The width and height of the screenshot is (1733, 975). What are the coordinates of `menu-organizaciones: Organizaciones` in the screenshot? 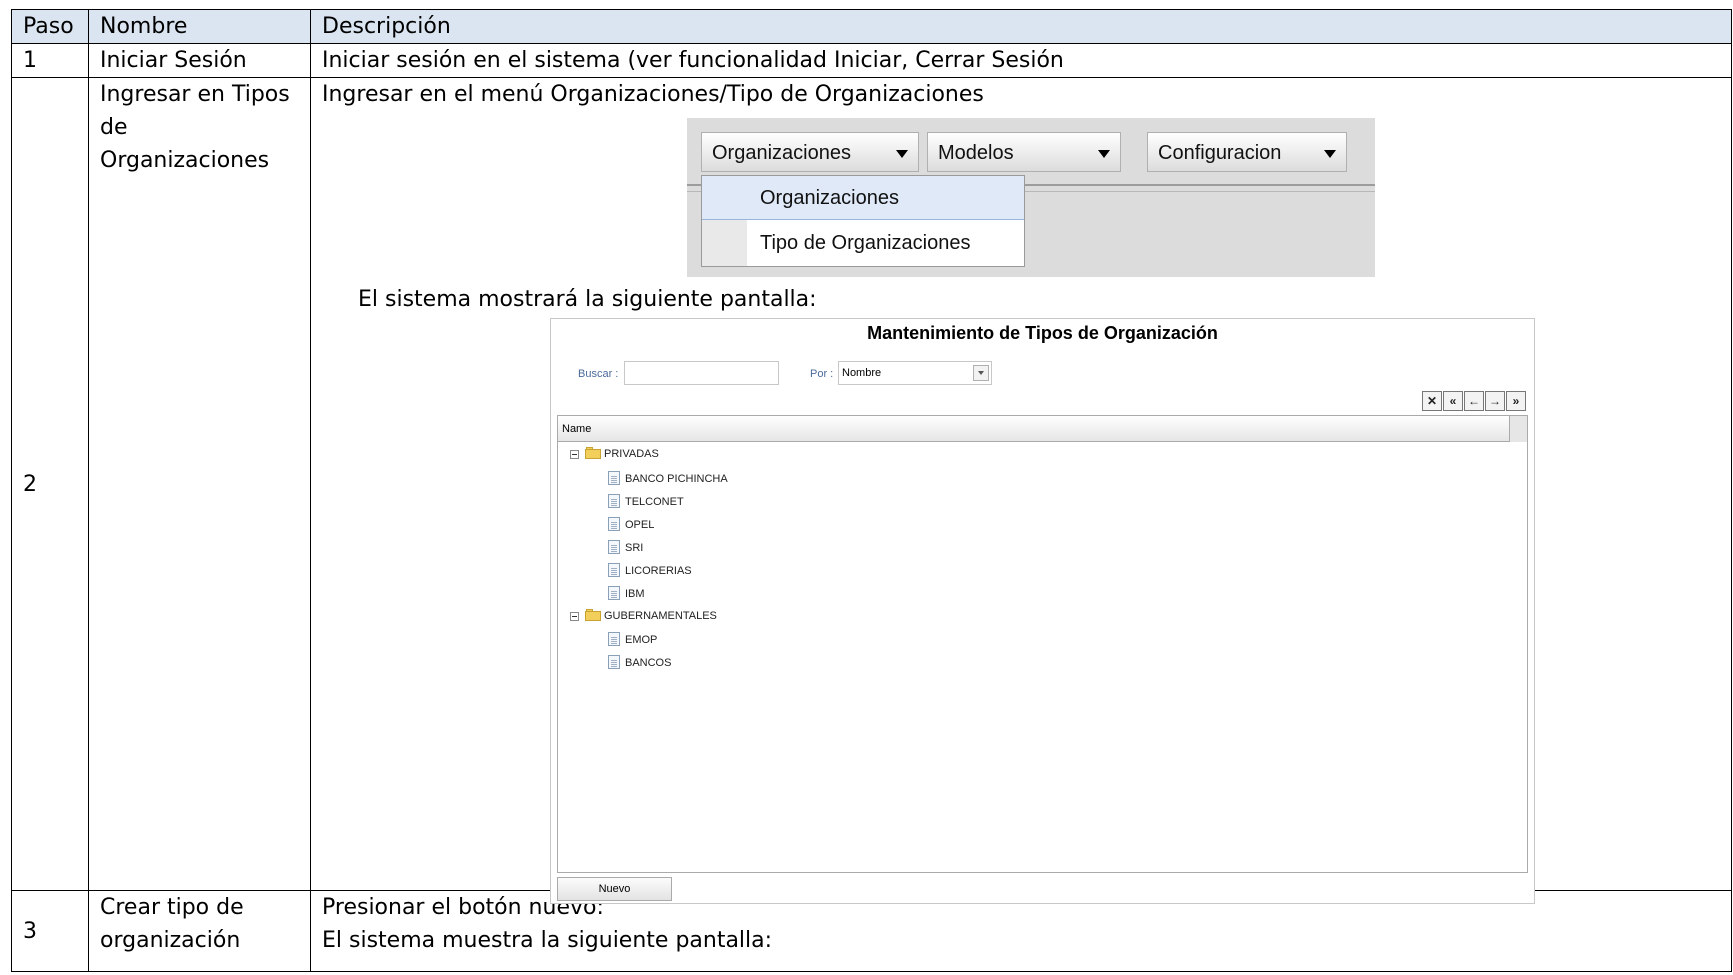 It's located at (810, 152).